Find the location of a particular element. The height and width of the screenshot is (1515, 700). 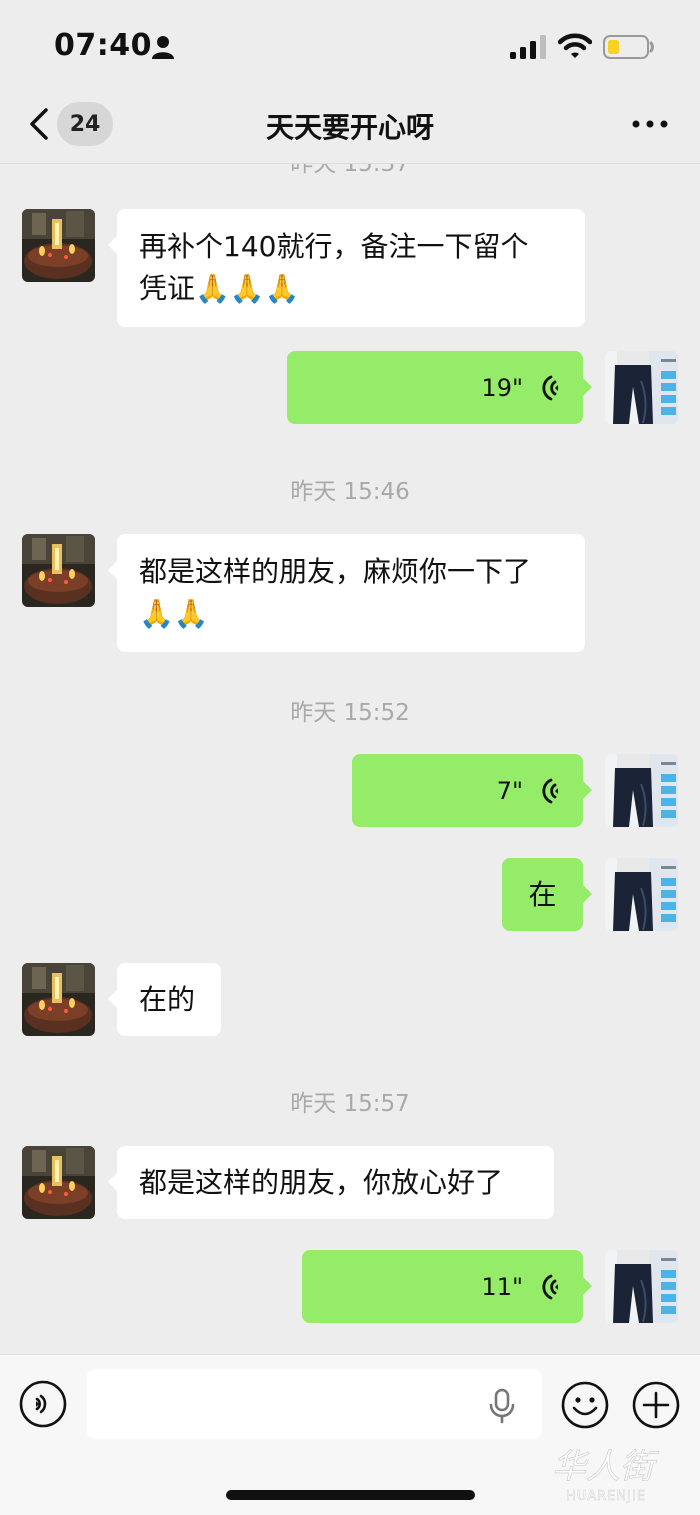

message-text: 凭证 is located at coordinates (167, 288).